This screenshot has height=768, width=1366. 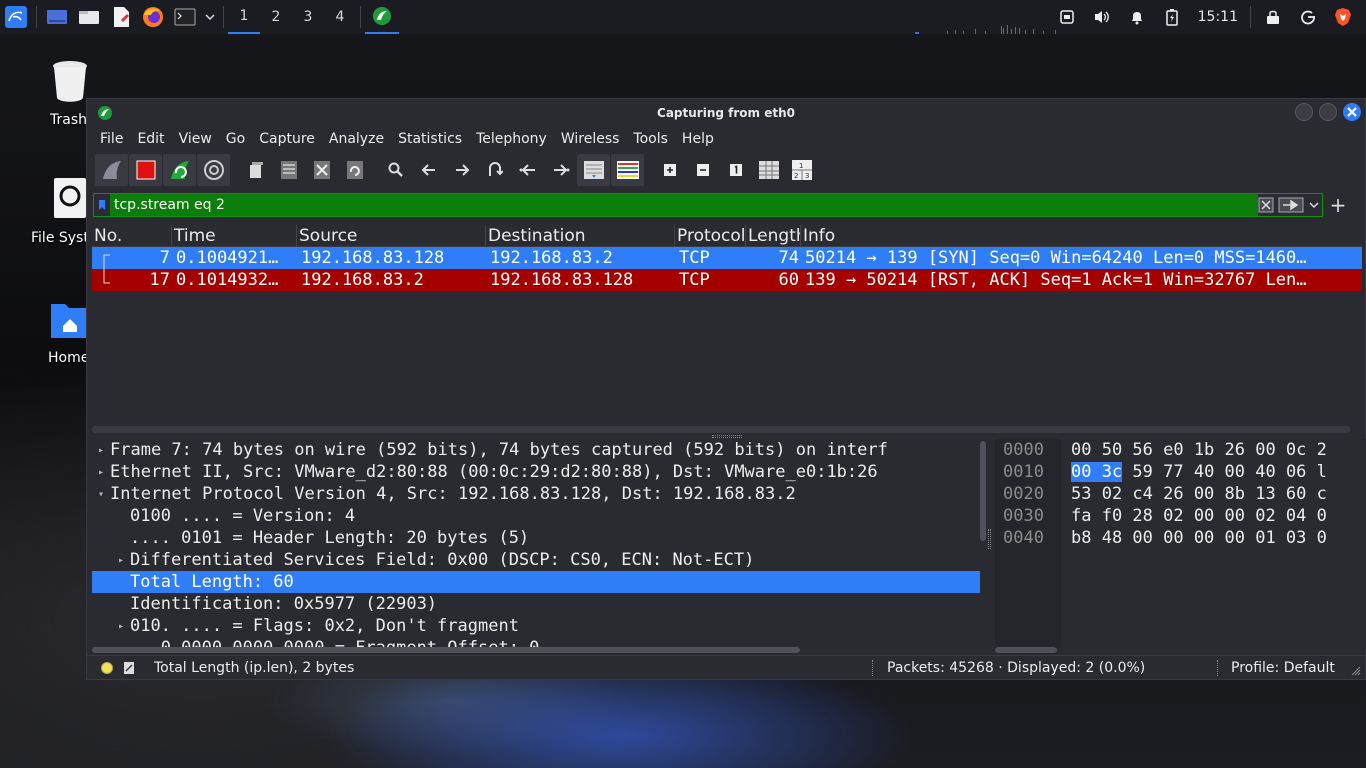 I want to click on workspace-4: 4, so click(x=340, y=17).